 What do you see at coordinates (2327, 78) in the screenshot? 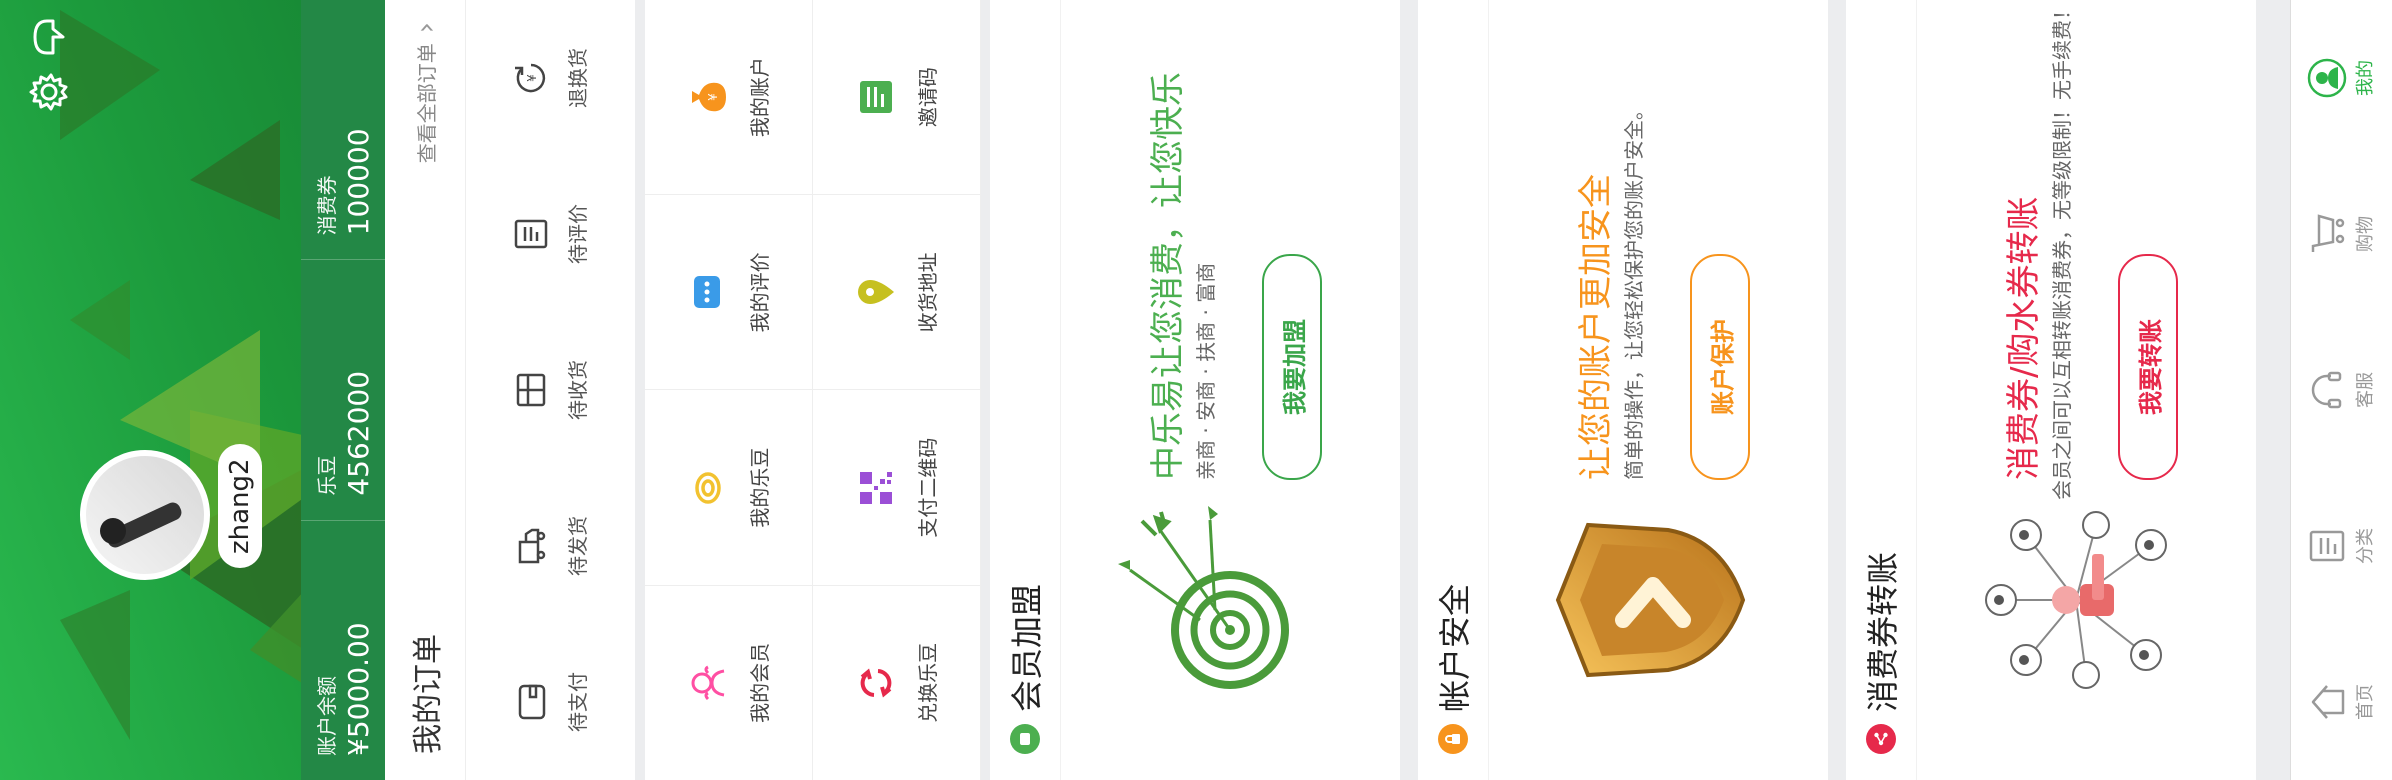
I see `user-icon` at bounding box center [2327, 78].